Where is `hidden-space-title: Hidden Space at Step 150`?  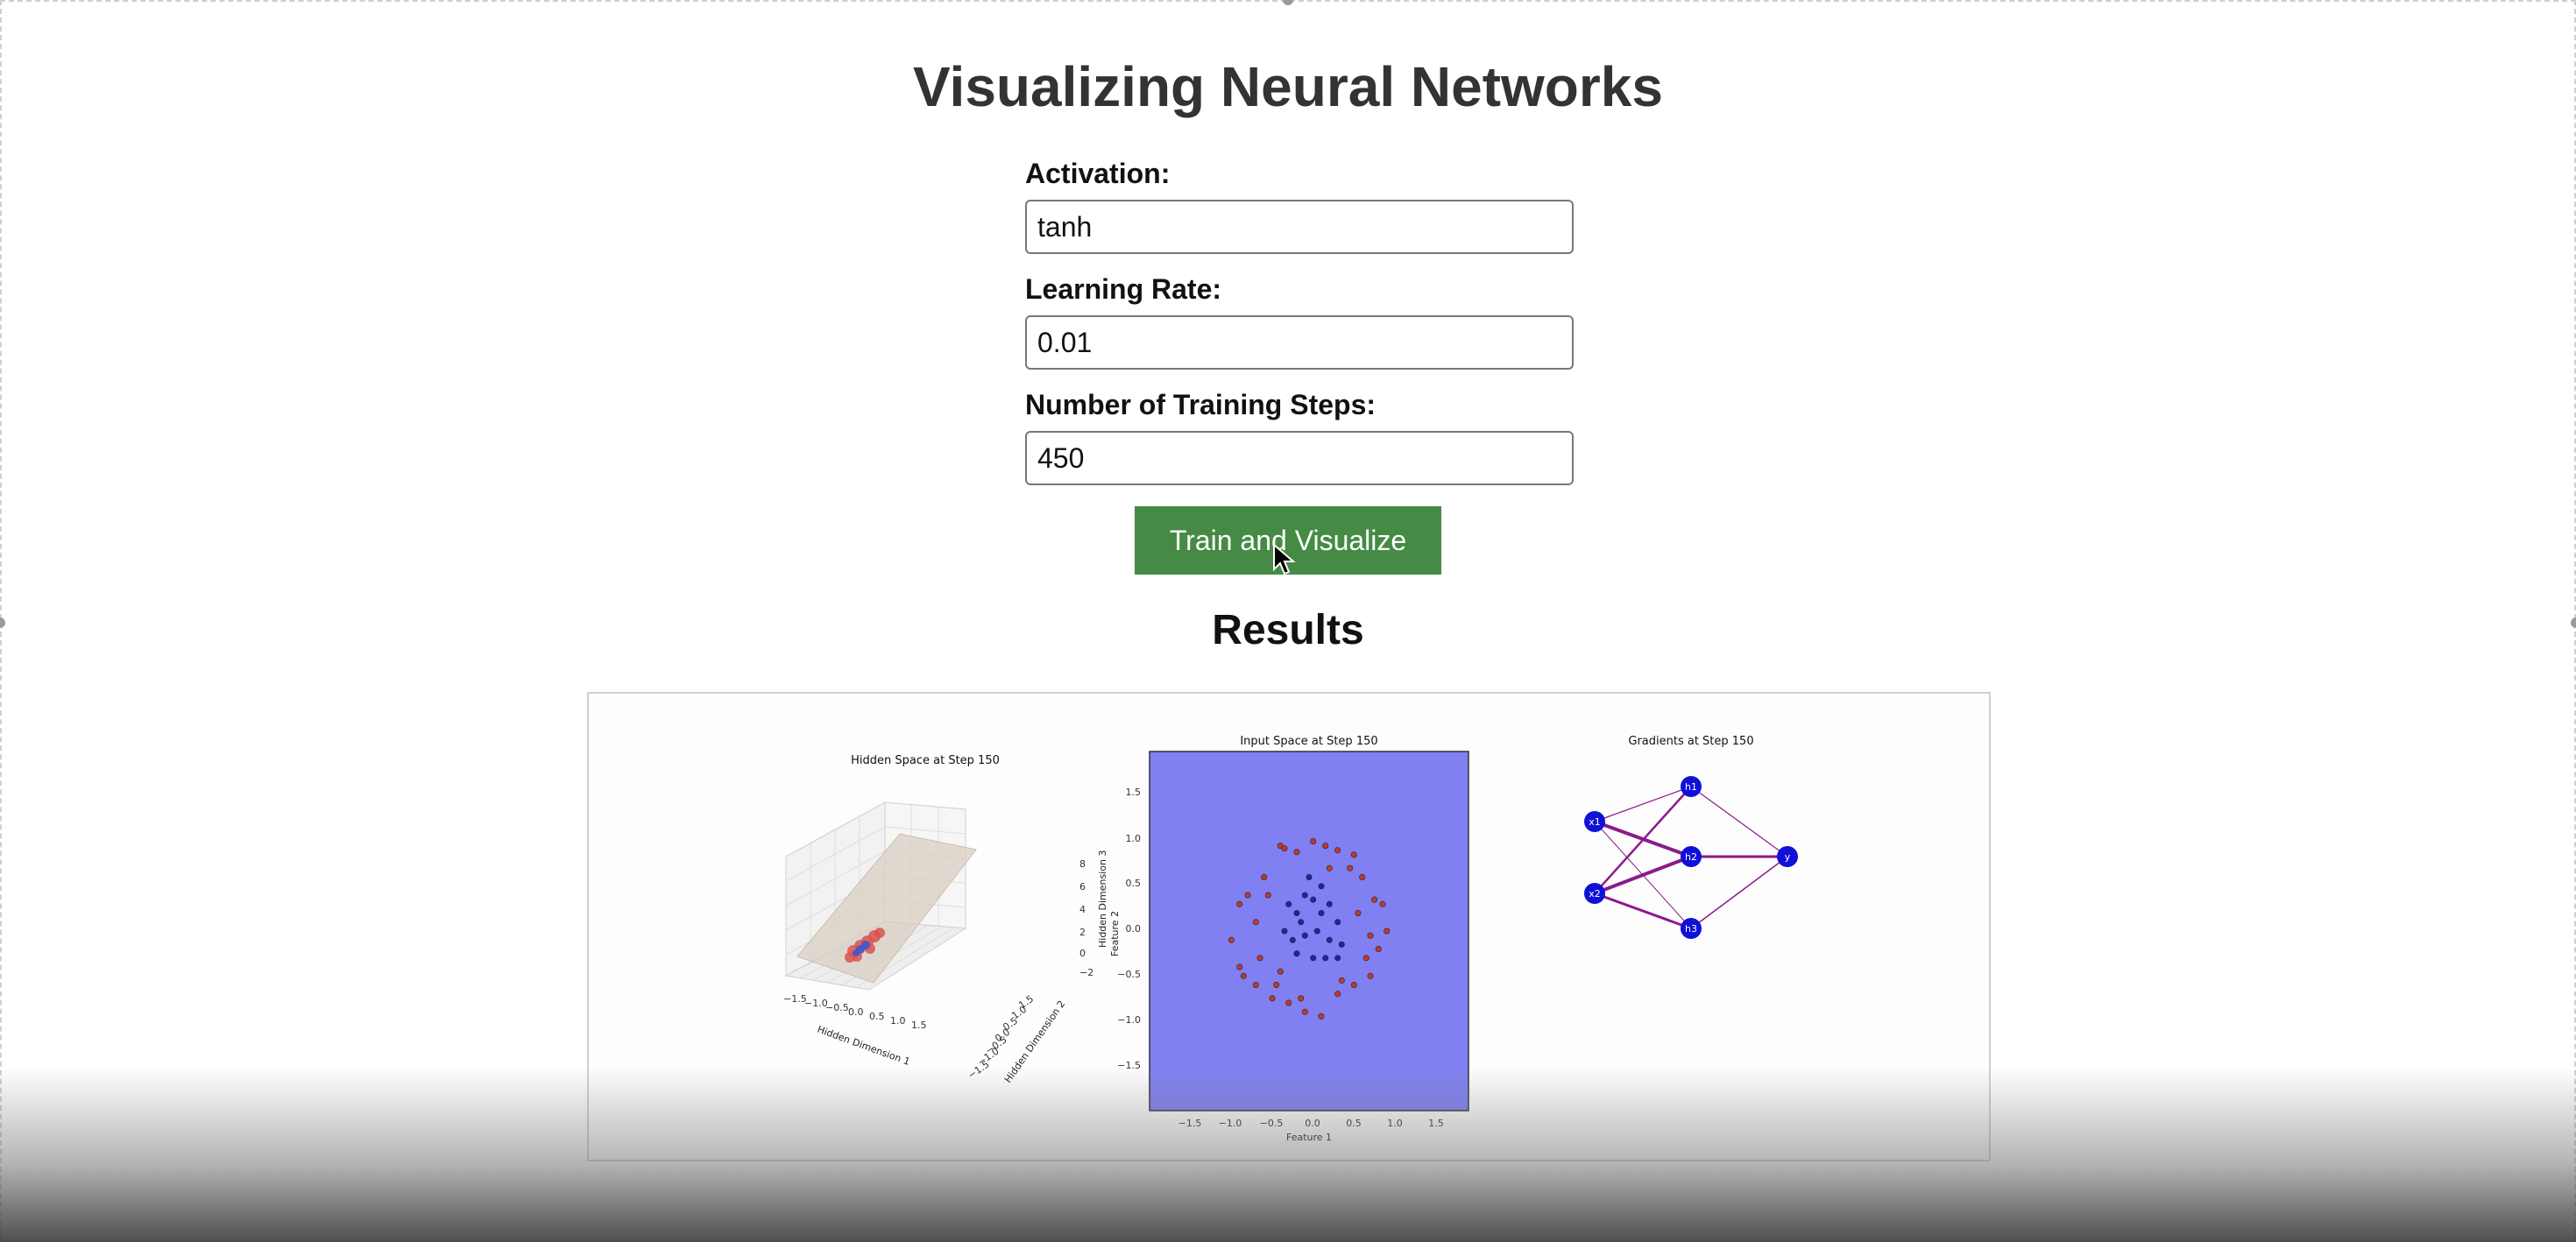
hidden-space-title: Hidden Space at Step 150 is located at coordinates (925, 760).